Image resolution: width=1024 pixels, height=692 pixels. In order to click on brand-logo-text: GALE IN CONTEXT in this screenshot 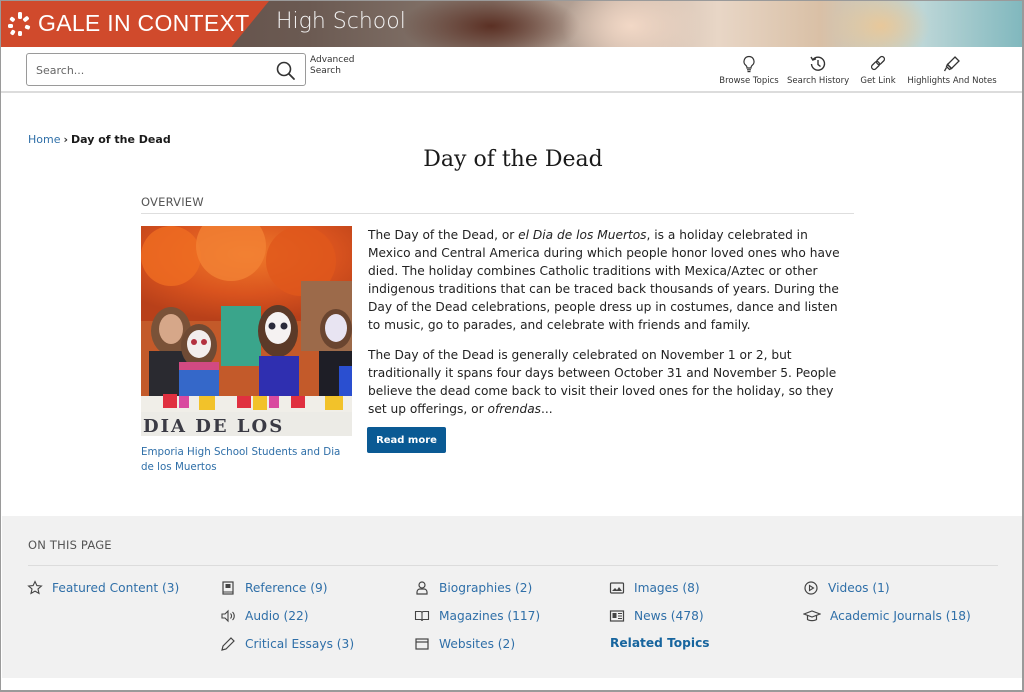, I will do `click(144, 23)`.